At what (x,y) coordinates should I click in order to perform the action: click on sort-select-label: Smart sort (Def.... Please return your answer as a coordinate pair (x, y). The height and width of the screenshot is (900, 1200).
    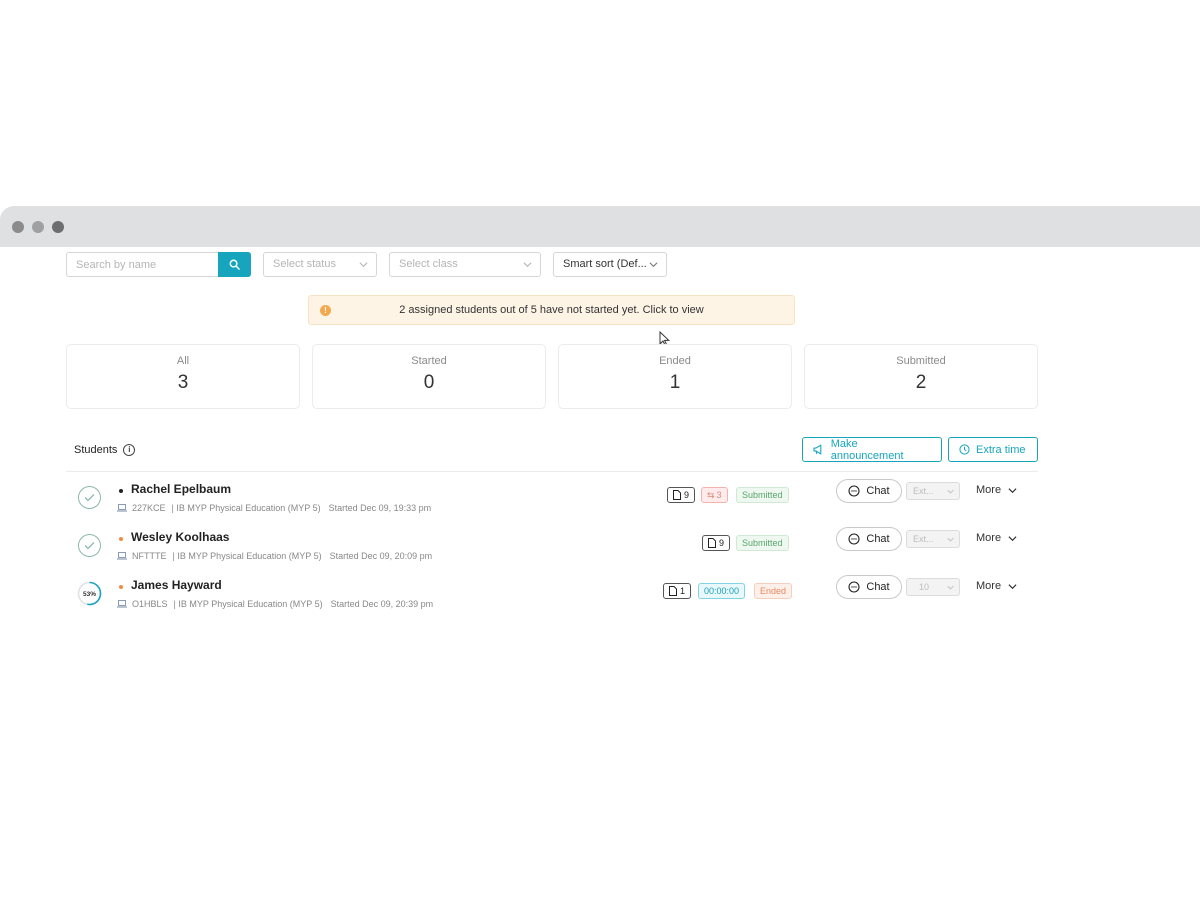
    Looking at the image, I should click on (605, 264).